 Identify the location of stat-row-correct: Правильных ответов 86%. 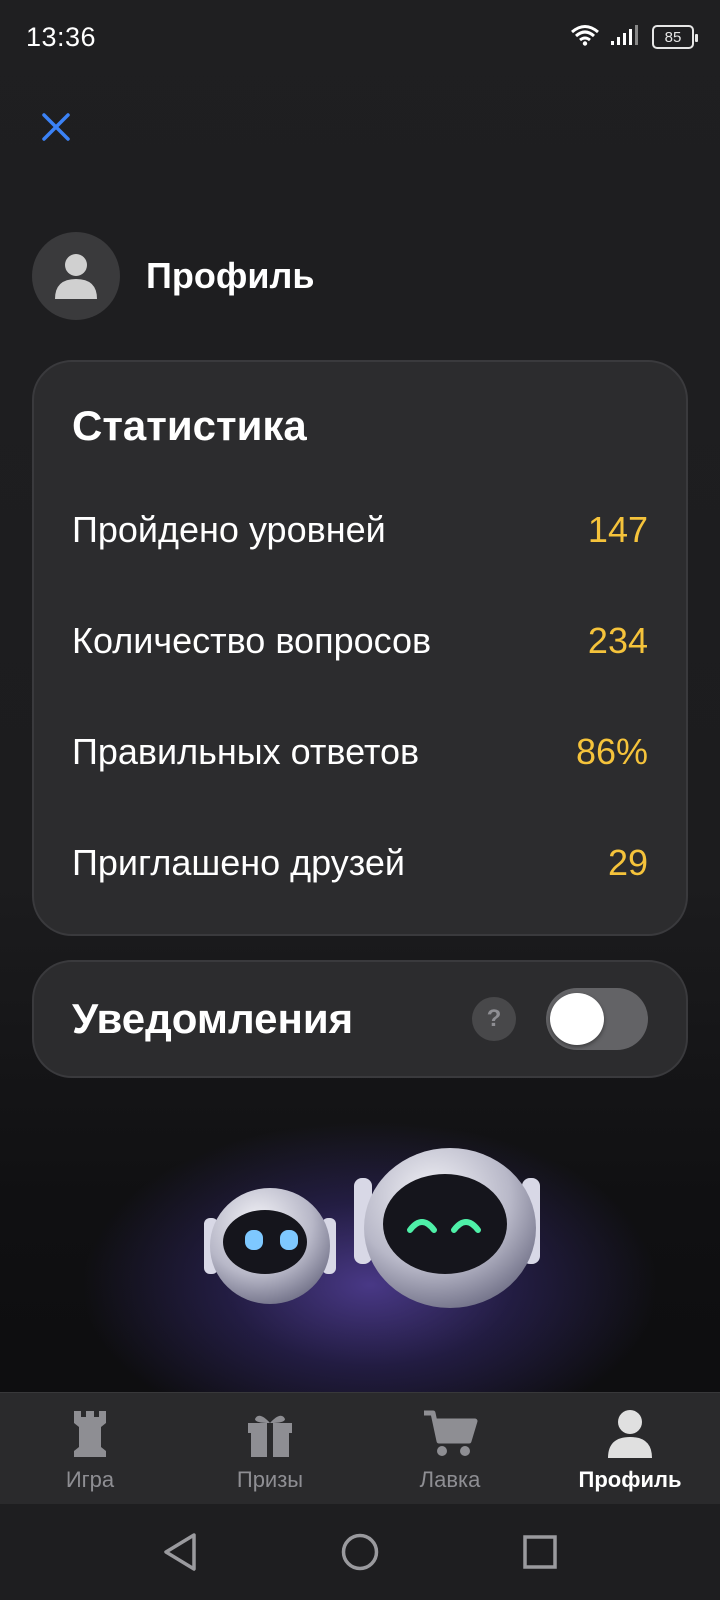
(360, 751).